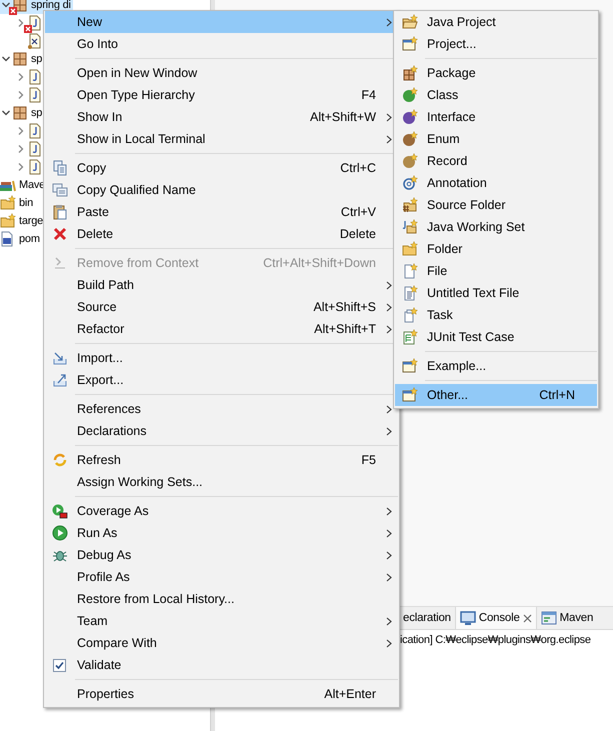 The height and width of the screenshot is (731, 613). I want to click on menu-item: Run As, so click(221, 533).